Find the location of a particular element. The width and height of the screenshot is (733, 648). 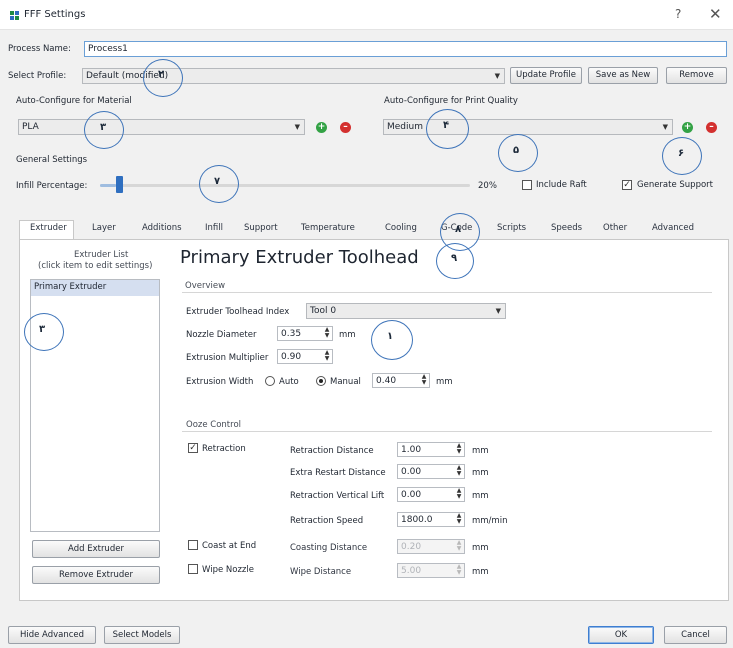

annotation-number: ۷ is located at coordinates (217, 181).